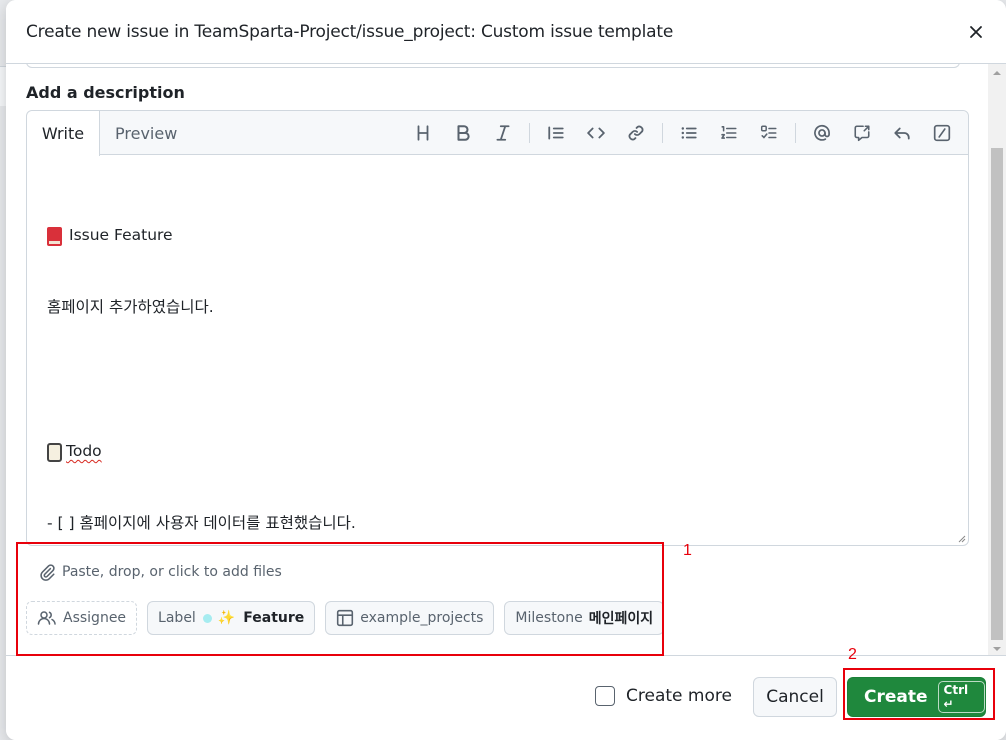 The image size is (1006, 740). I want to click on unordered-list-button, so click(689, 133).